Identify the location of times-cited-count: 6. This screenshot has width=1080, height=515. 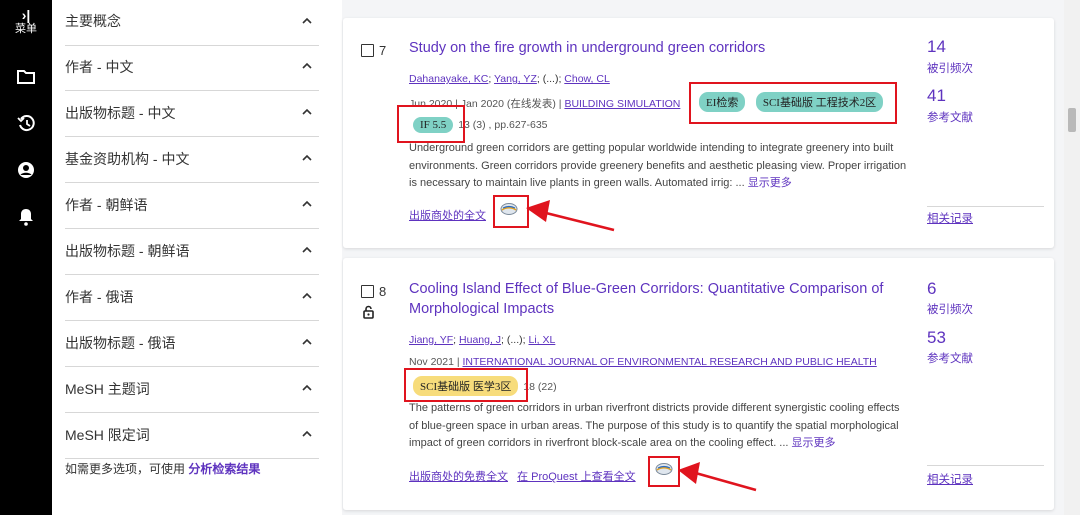
(931, 289).